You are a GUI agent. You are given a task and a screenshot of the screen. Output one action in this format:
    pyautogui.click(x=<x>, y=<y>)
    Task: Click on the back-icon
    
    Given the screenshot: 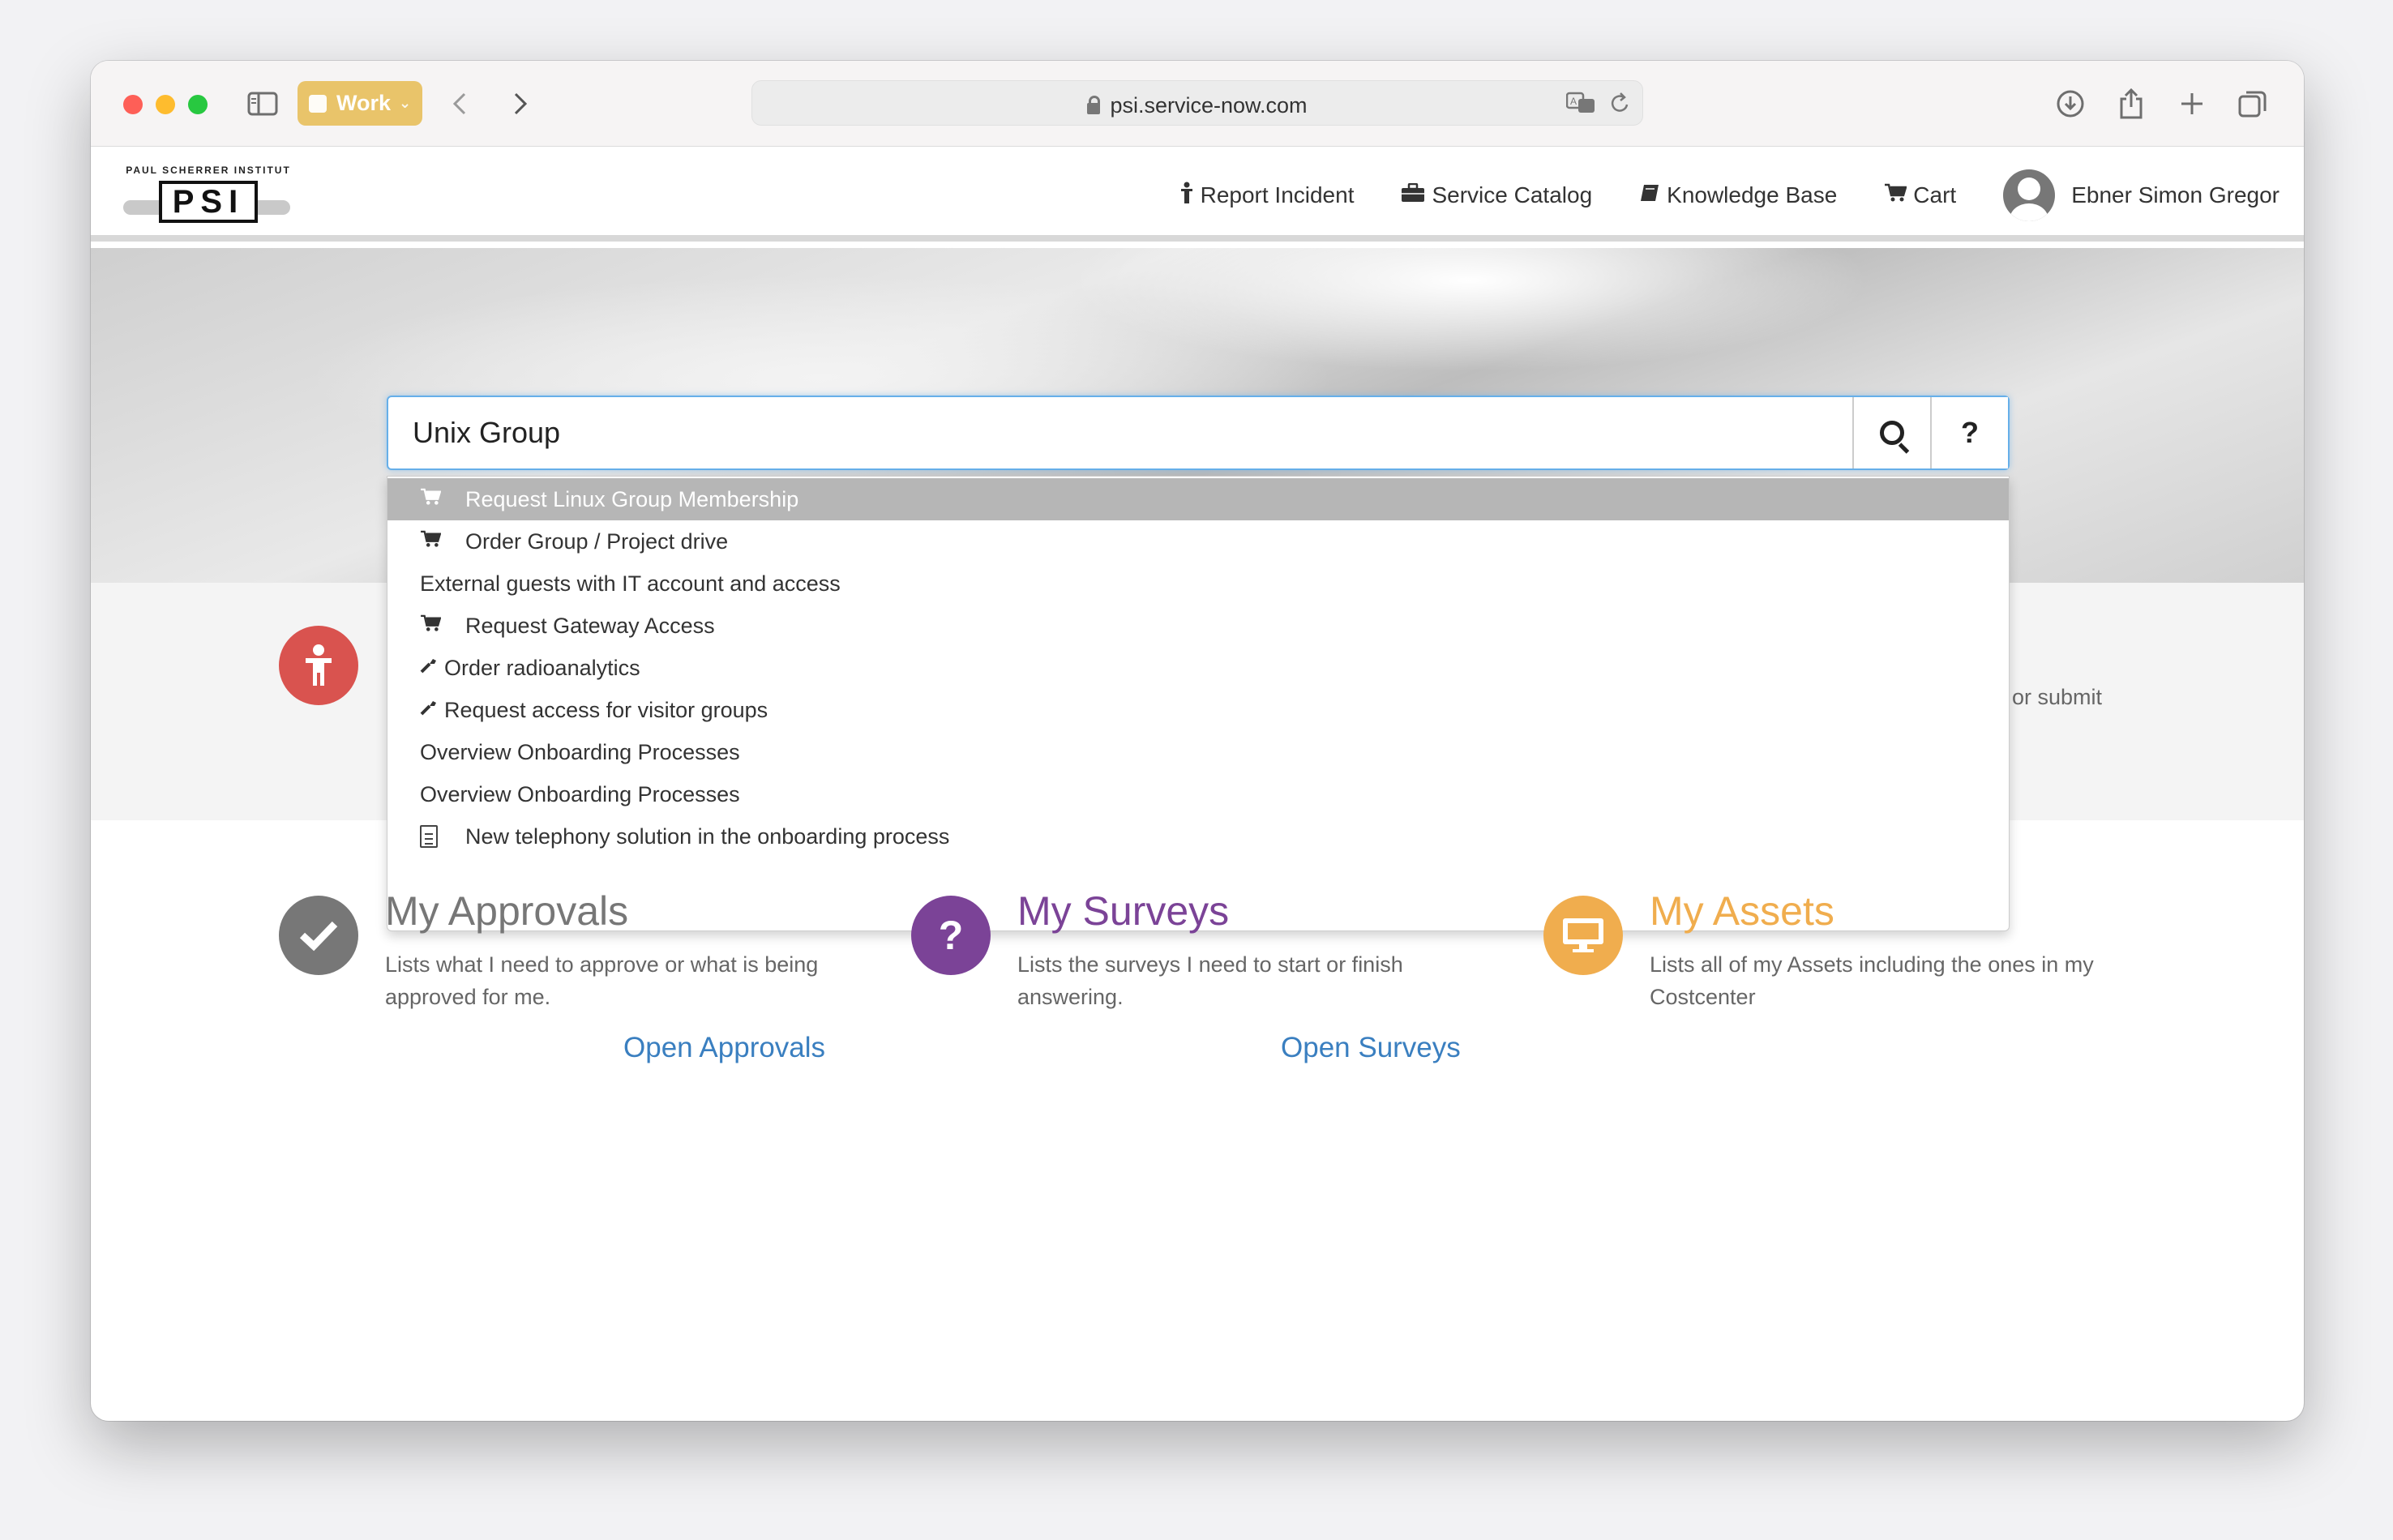 What is the action you would take?
    pyautogui.click(x=459, y=103)
    